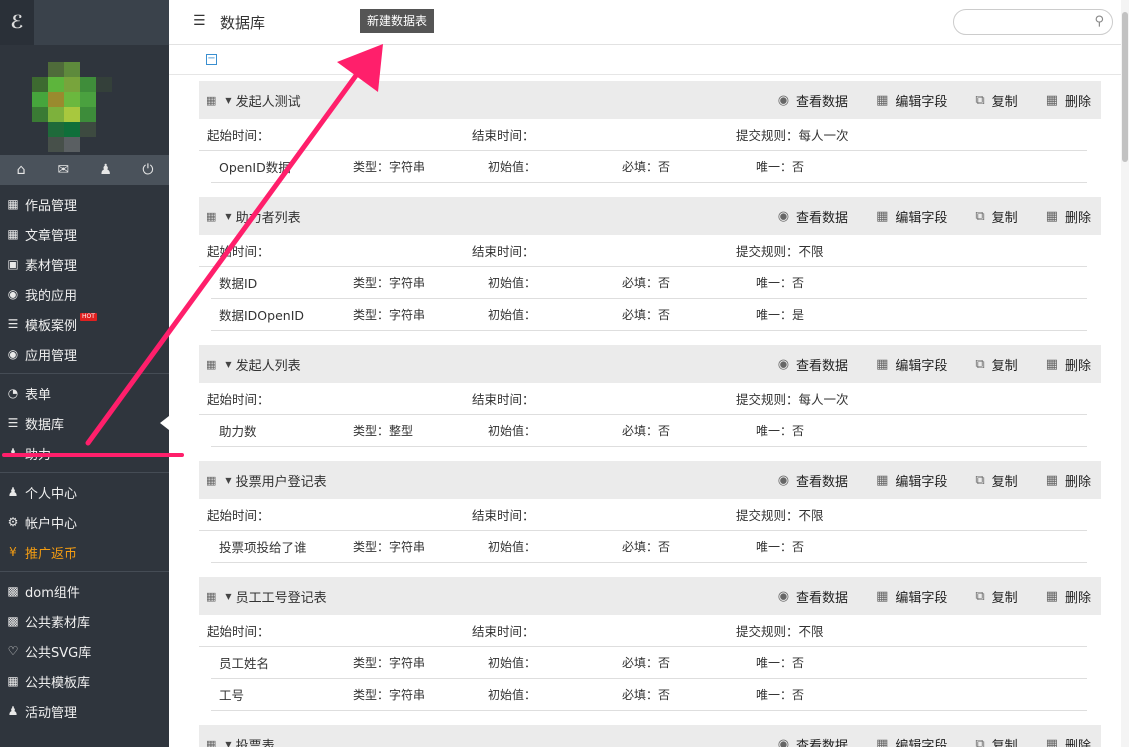  Describe the element at coordinates (84, 204) in the screenshot. I see `sidebar-item-works: ▦ 作品管理` at that location.